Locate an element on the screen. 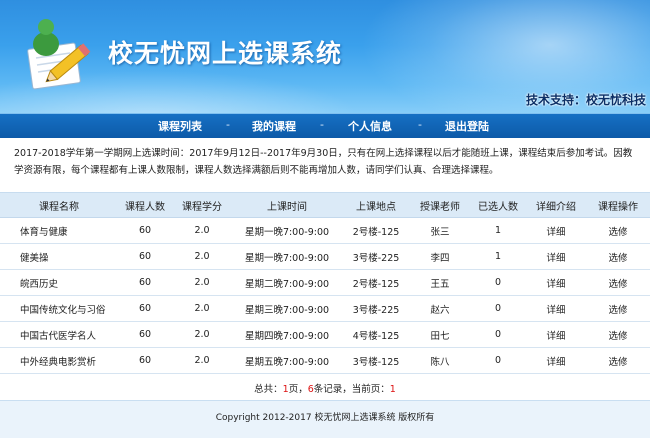 The image size is (650, 438). col-time: 上课时间 is located at coordinates (287, 205).